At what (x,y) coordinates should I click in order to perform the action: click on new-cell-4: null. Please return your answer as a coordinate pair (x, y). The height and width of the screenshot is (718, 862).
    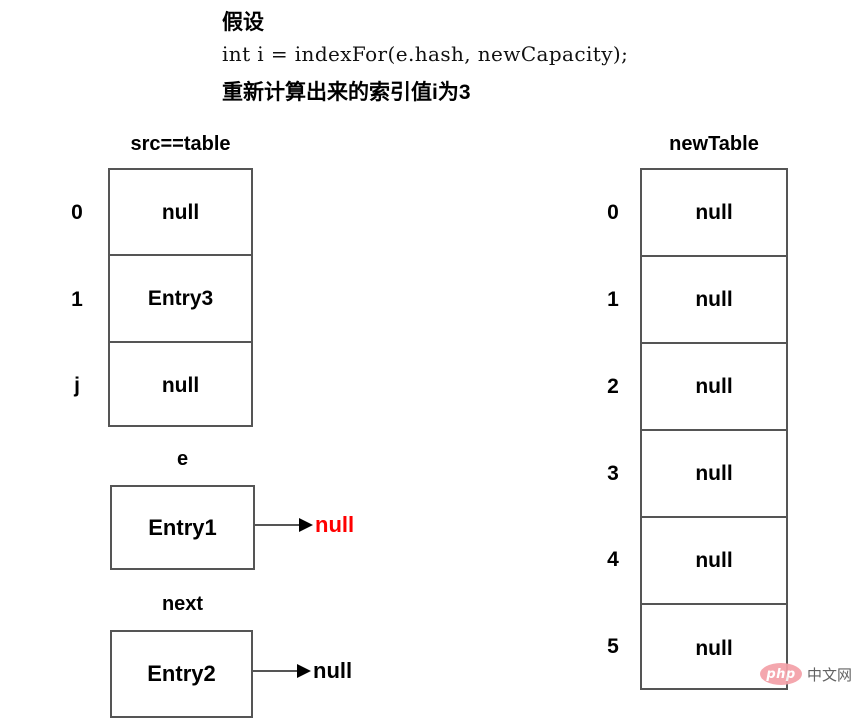
    Looking at the image, I should click on (714, 560).